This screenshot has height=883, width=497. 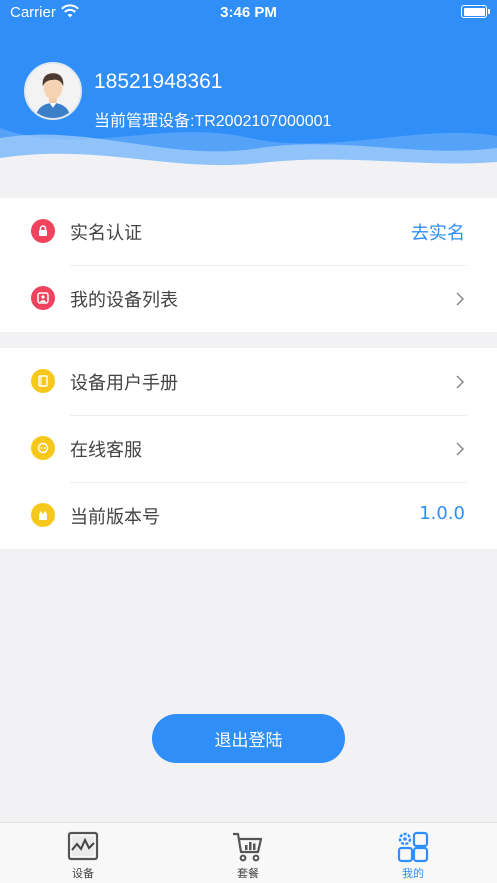 What do you see at coordinates (124, 383) in the screenshot?
I see `menu-row-label: 设备用户手册` at bounding box center [124, 383].